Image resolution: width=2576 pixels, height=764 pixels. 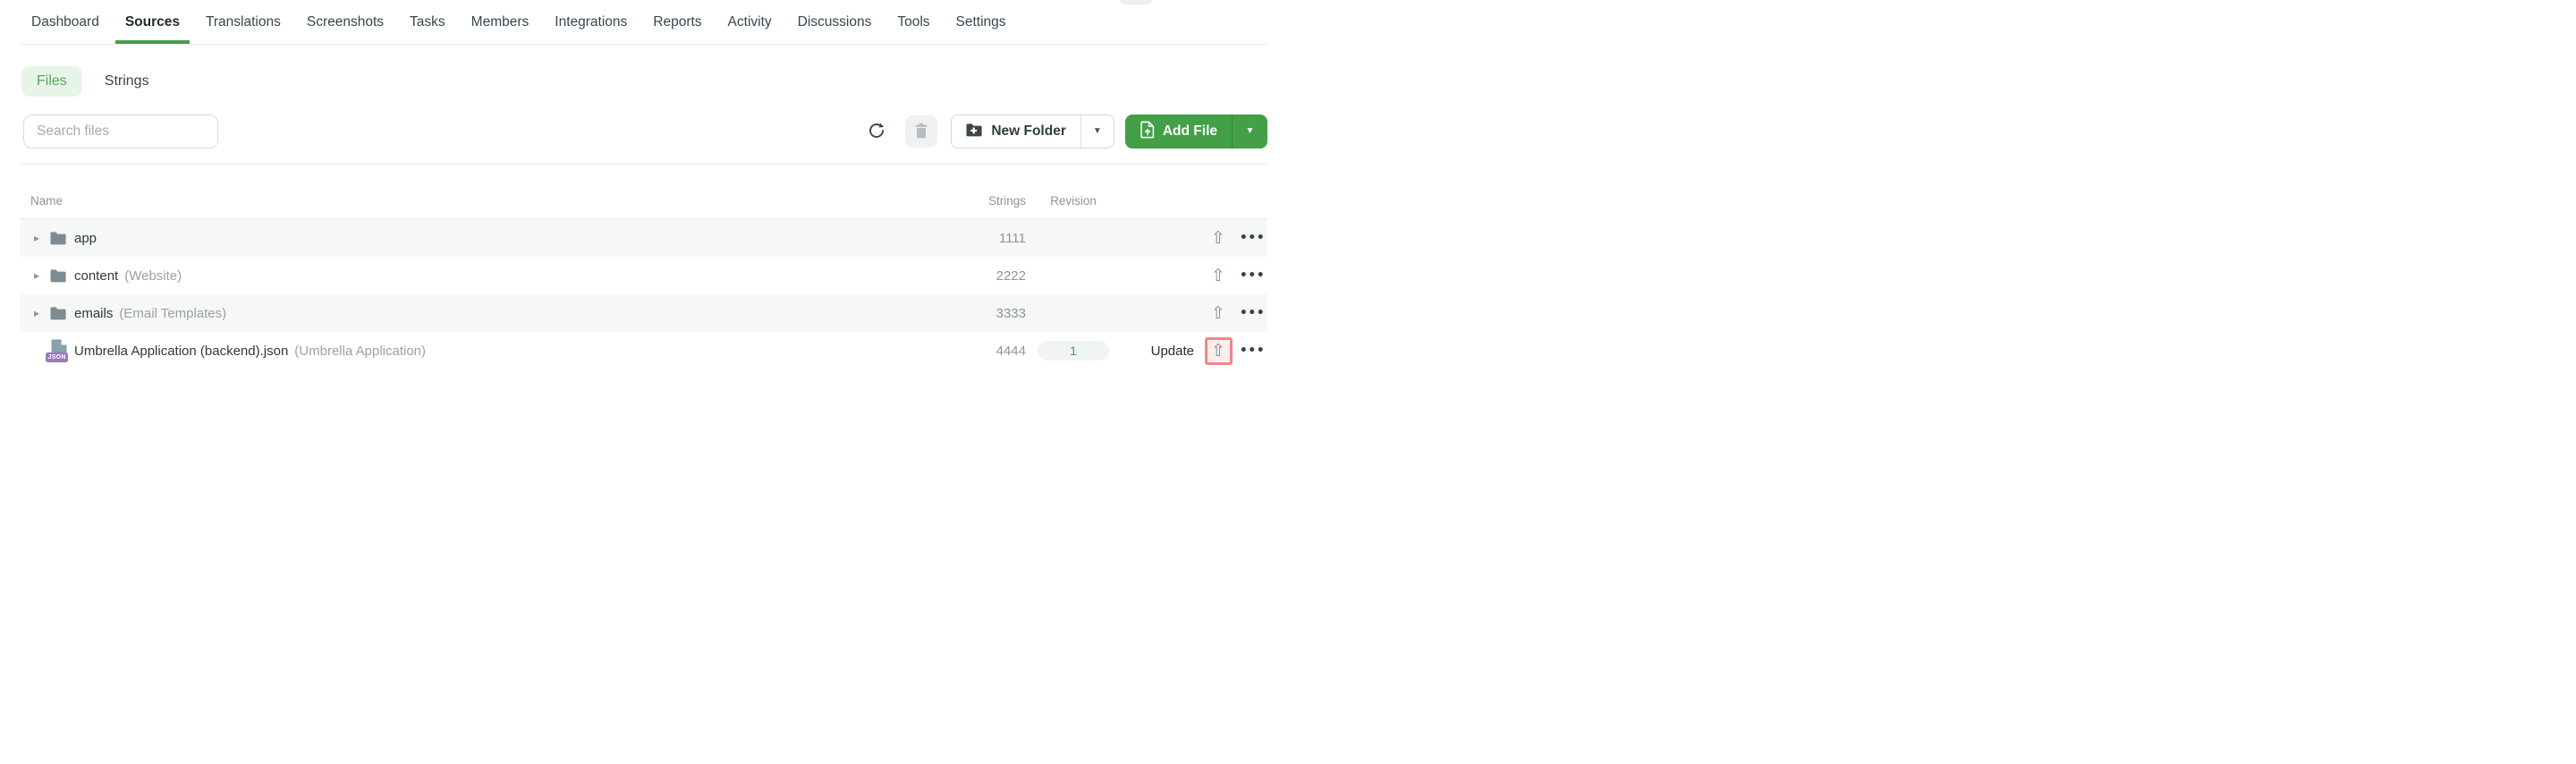 I want to click on add-file-button: Add File, so click(x=1178, y=132).